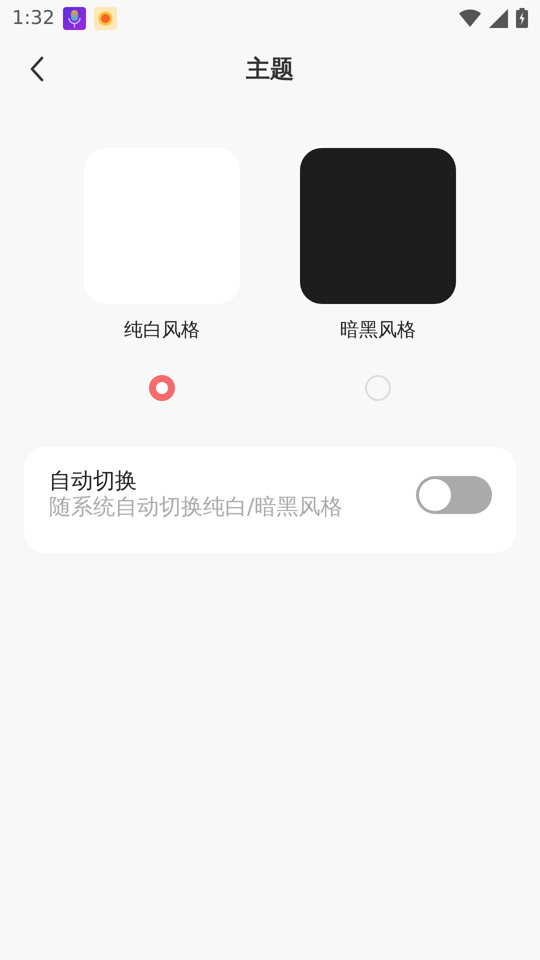 The image size is (540, 960). What do you see at coordinates (454, 495) in the screenshot?
I see `toggle-switch` at bounding box center [454, 495].